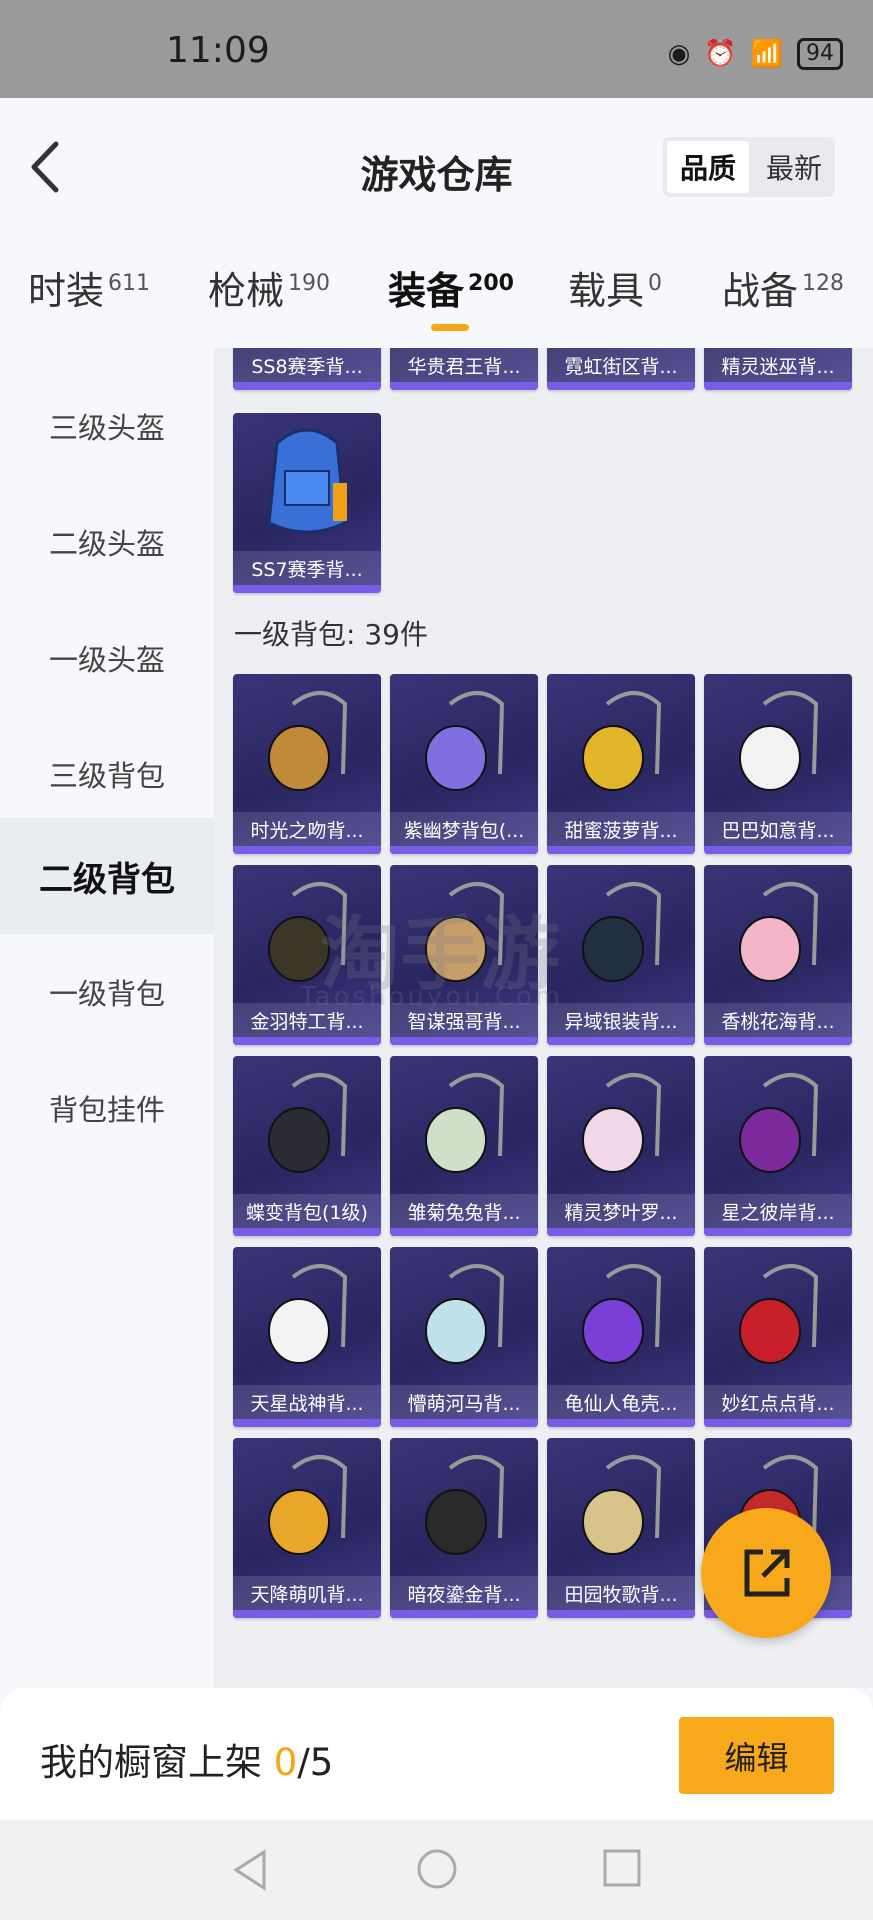 This screenshot has height=1920, width=873. Describe the element at coordinates (451, 287) in the screenshot. I see `tab-equipment: 装备 200` at that location.